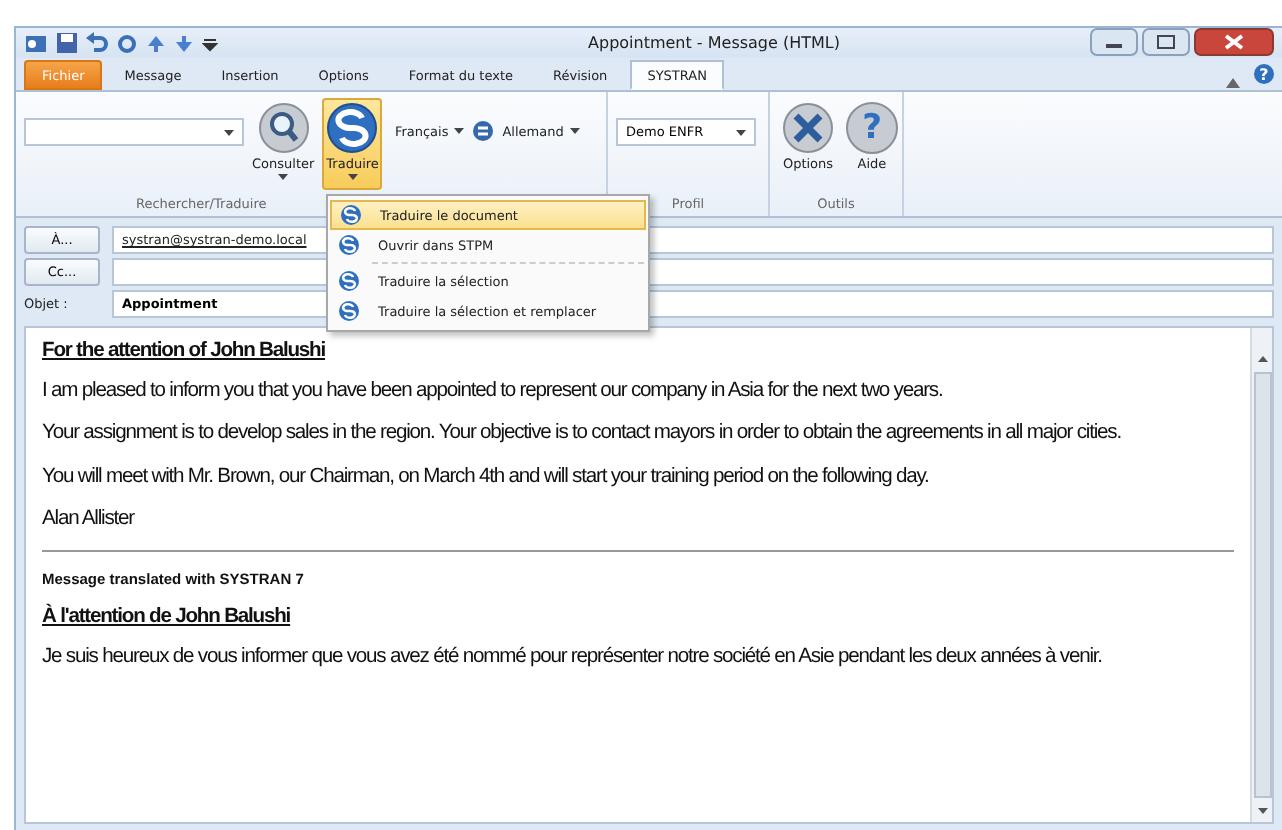  Describe the element at coordinates (573, 659) in the screenshot. I see `message-paragraph: Je suis heureux de vous informer que vous avez été nommé pour représenter notre société en Asie pendant les deux années à venir.` at that location.